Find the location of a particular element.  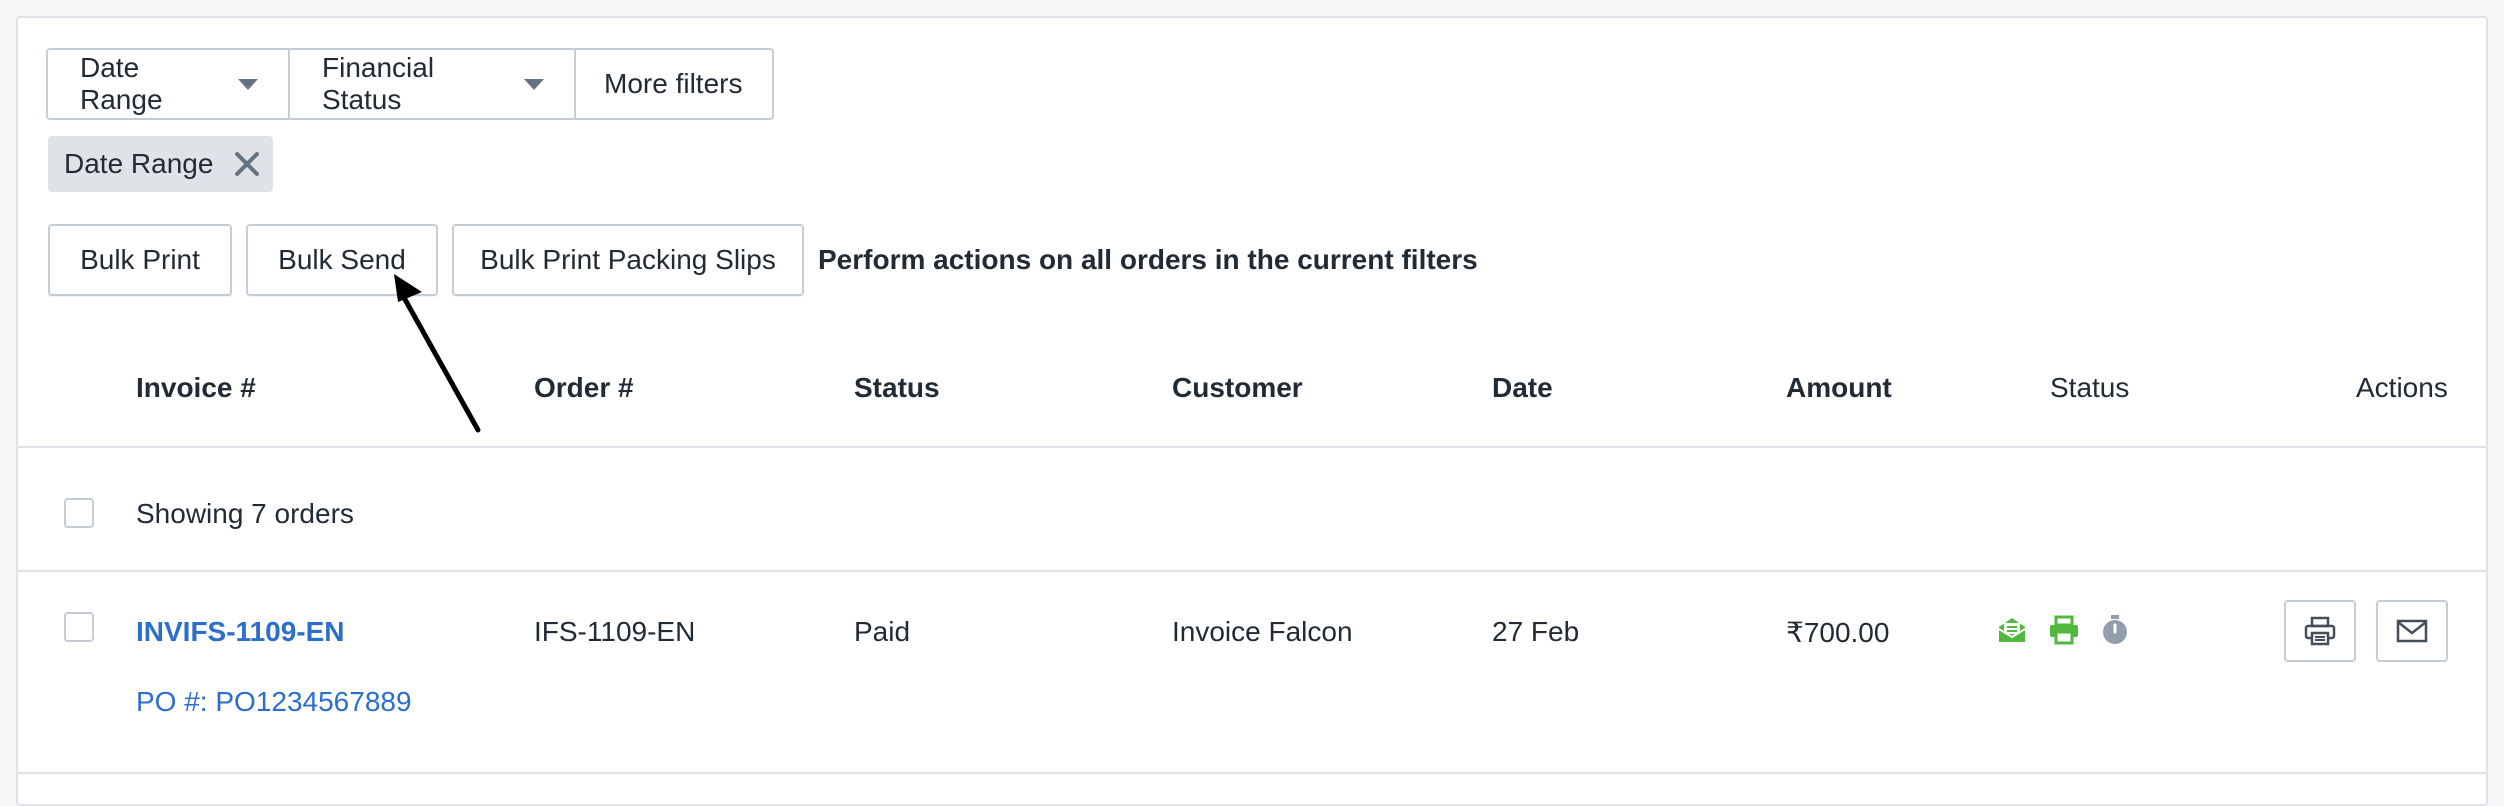

more-filters-label: More filters is located at coordinates (673, 83).